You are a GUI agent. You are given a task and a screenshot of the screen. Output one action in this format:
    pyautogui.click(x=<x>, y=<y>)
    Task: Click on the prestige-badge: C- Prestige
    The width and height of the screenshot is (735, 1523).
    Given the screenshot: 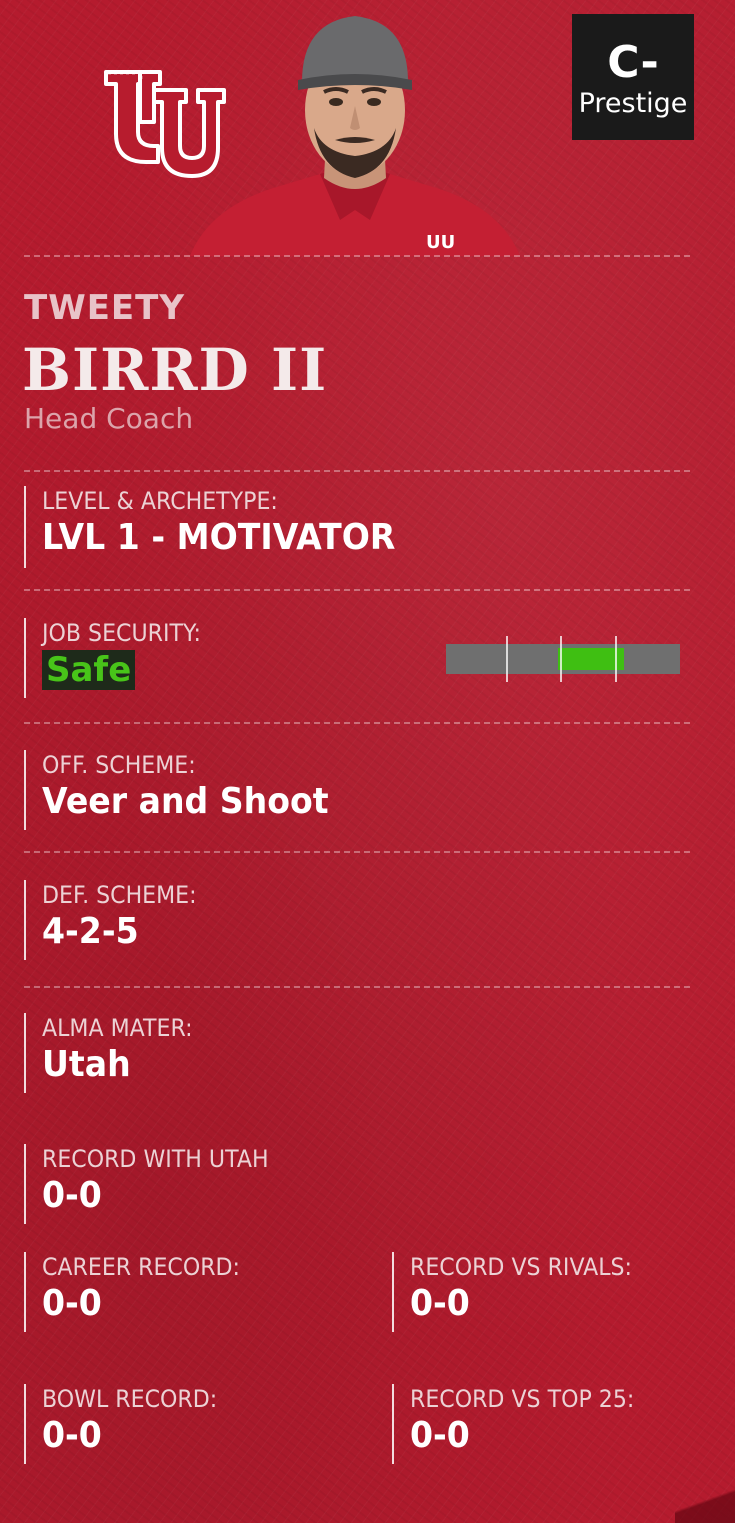 What is the action you would take?
    pyautogui.click(x=633, y=77)
    